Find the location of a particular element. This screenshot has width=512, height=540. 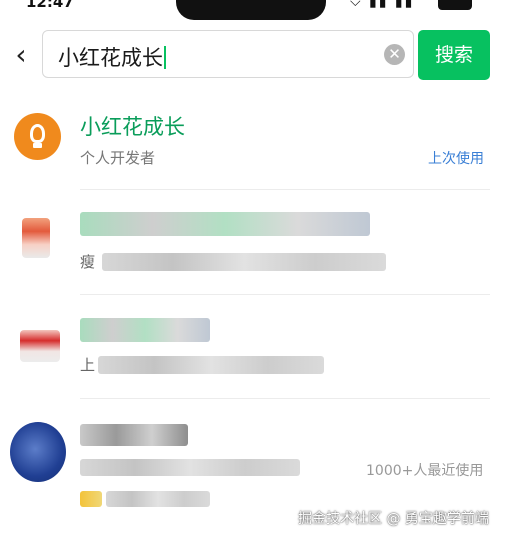

status-bar: 12:47 ⌵ ▮▮ ▮▮ is located at coordinates (256, 11).